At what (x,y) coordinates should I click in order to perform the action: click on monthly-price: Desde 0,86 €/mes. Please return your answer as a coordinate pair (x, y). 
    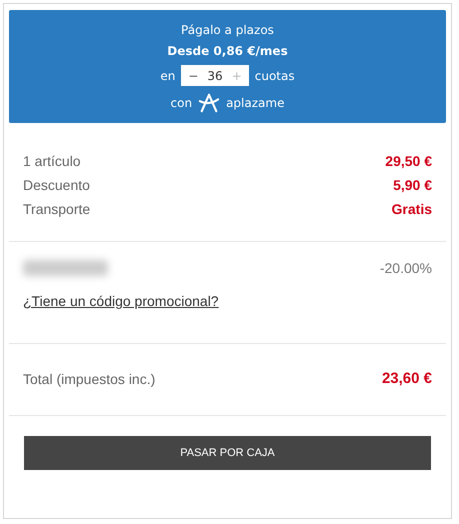
    Looking at the image, I should click on (227, 51).